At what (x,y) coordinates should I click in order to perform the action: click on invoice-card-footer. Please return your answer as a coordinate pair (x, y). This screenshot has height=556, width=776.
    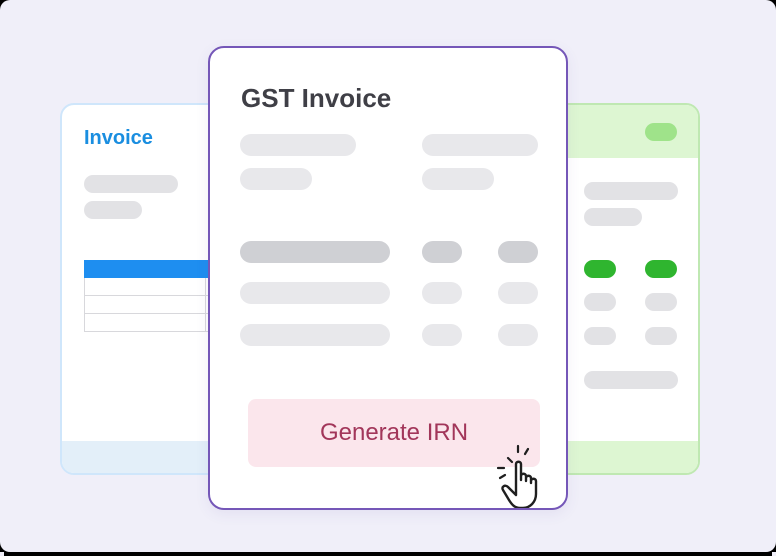
    Looking at the image, I should click on (145, 457).